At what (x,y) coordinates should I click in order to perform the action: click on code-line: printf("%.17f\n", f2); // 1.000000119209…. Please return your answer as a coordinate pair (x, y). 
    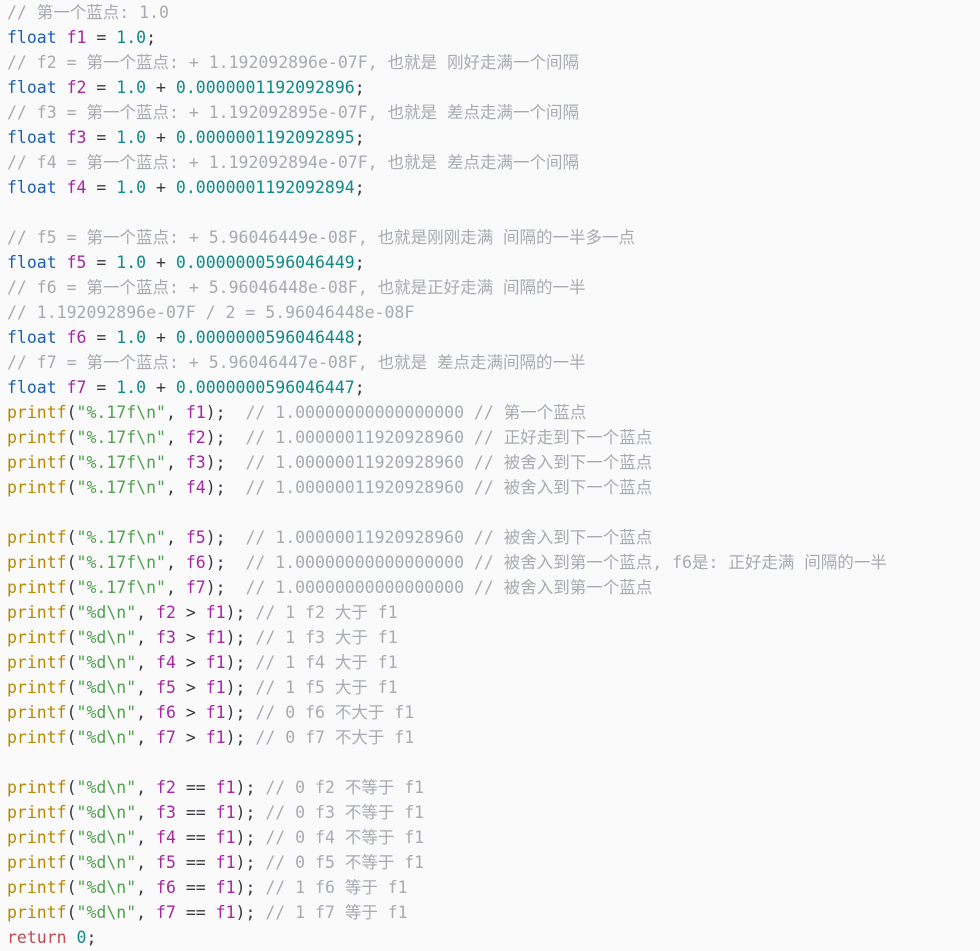
    Looking at the image, I should click on (493, 437).